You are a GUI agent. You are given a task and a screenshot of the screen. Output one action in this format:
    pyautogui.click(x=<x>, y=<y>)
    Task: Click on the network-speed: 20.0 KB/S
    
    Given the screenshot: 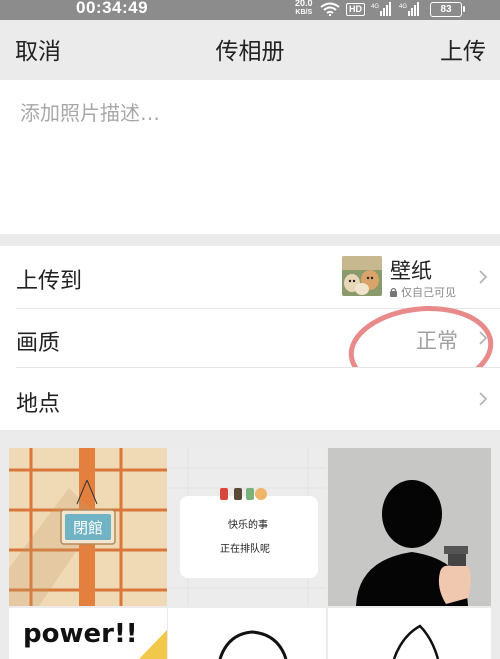 What is the action you would take?
    pyautogui.click(x=304, y=8)
    